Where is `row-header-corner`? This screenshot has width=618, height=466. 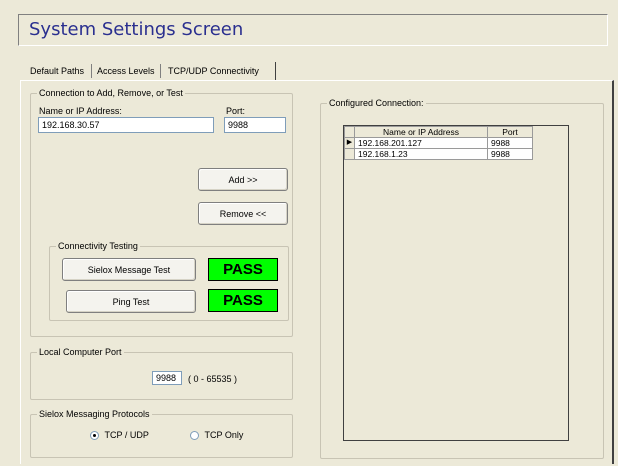 row-header-corner is located at coordinates (349, 132).